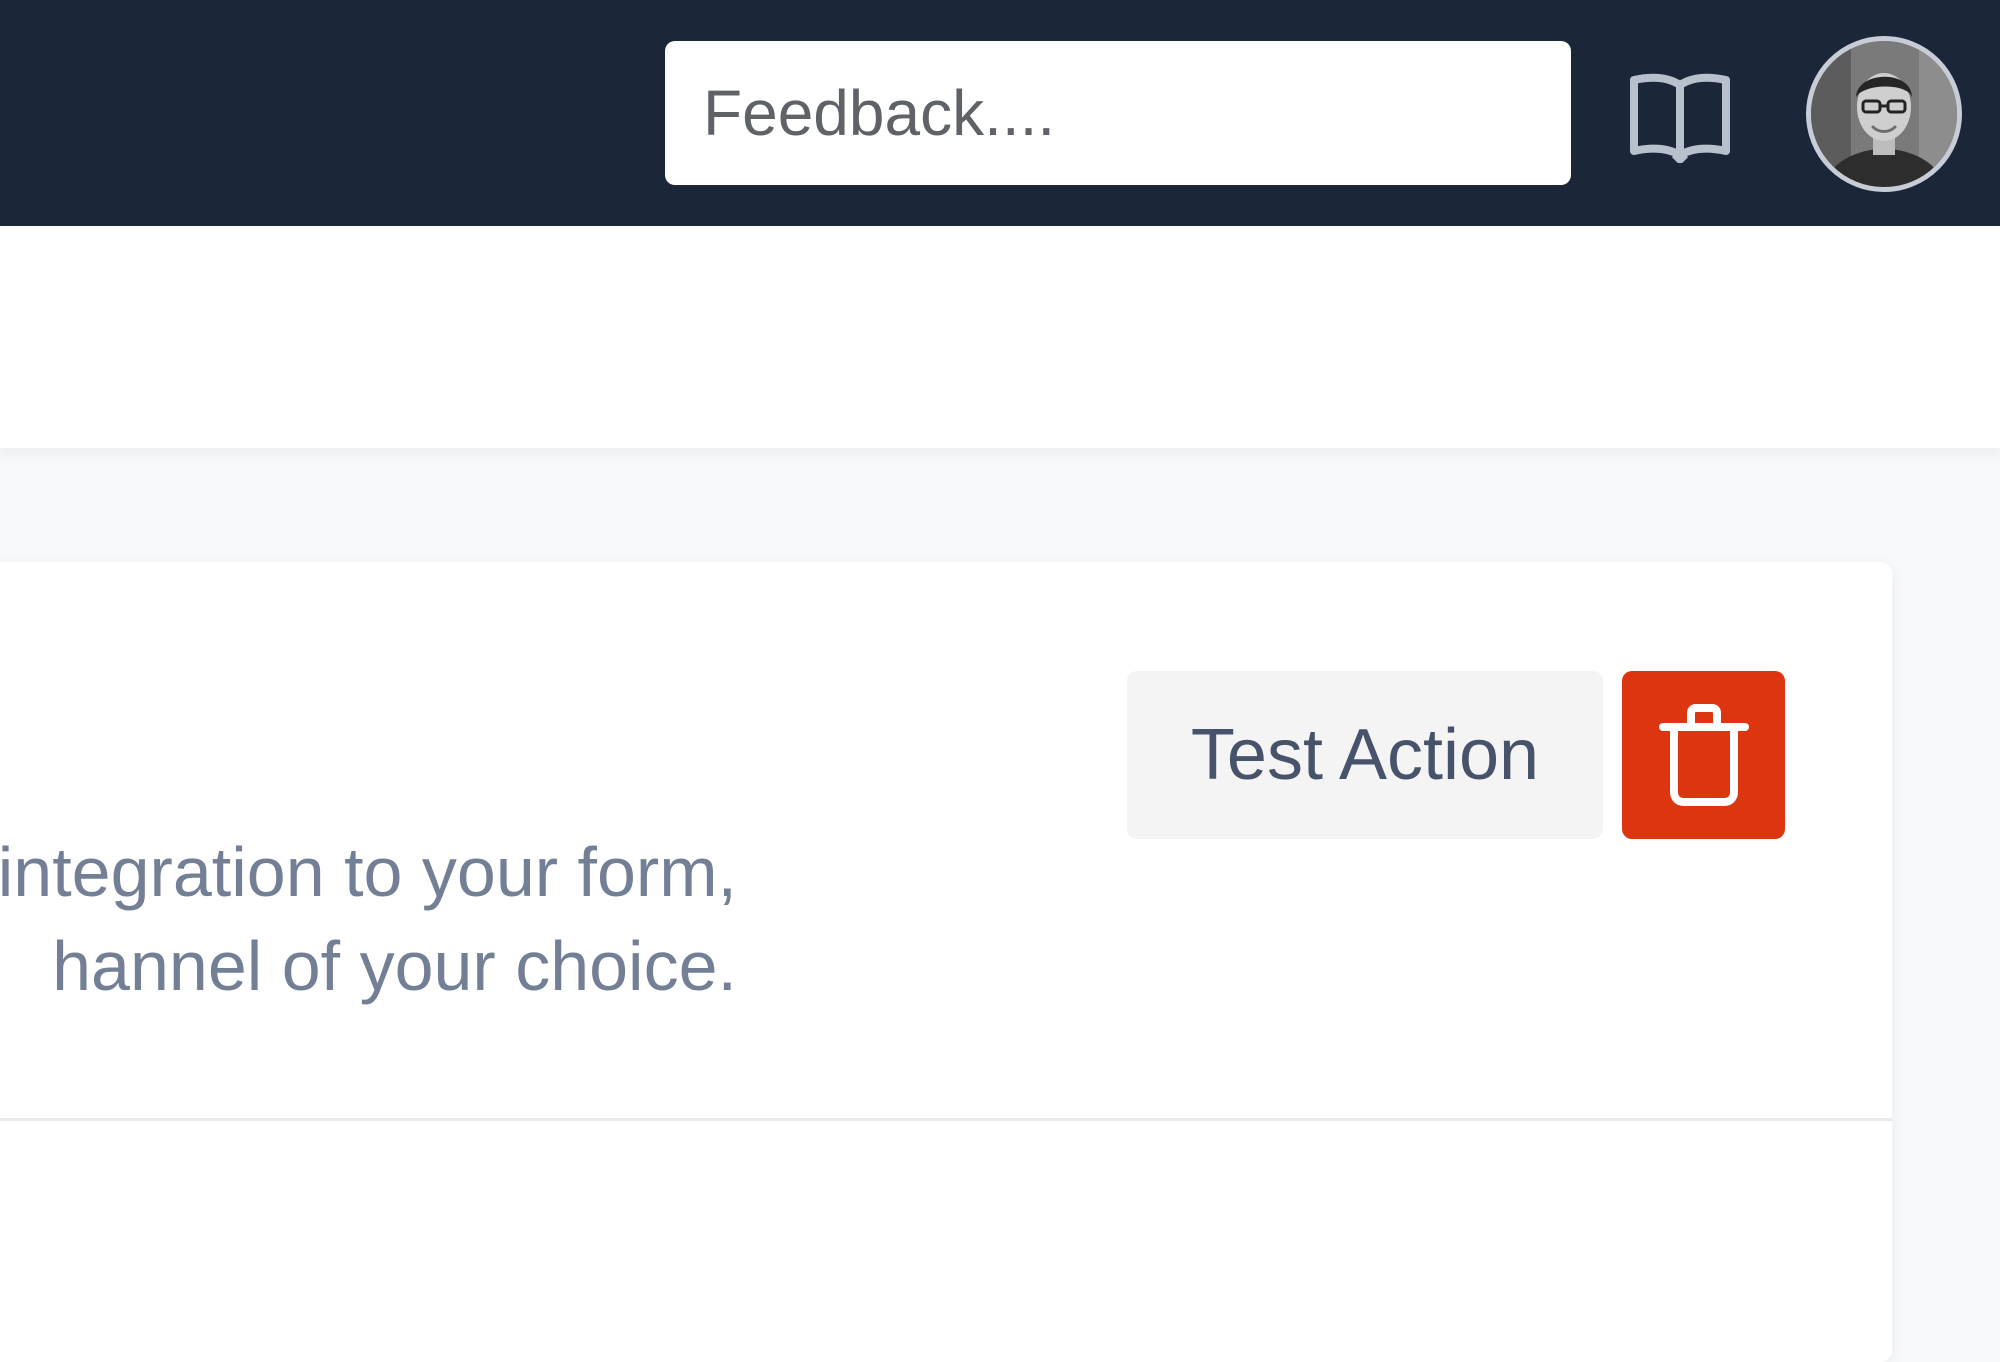 This screenshot has width=2000, height=1362. What do you see at coordinates (394, 966) in the screenshot?
I see `description-line-2: hannel of your choice.` at bounding box center [394, 966].